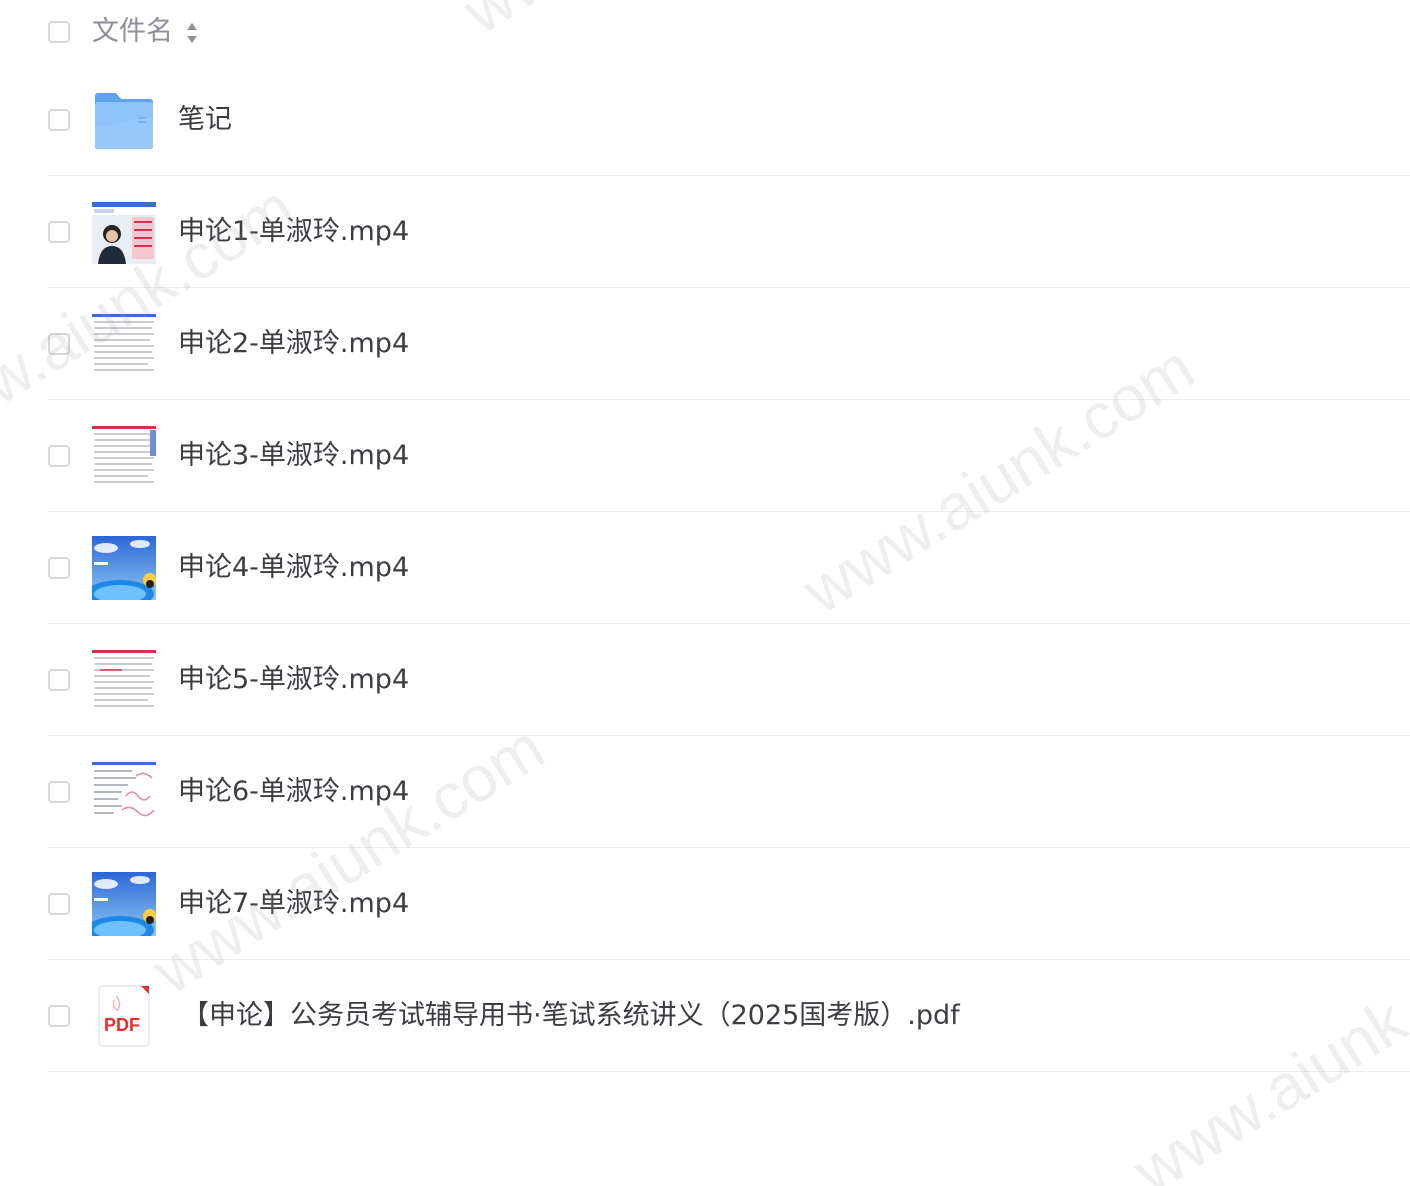 This screenshot has width=1410, height=1186. Describe the element at coordinates (132, 32) in the screenshot. I see `column-header-filename: 文件名` at that location.